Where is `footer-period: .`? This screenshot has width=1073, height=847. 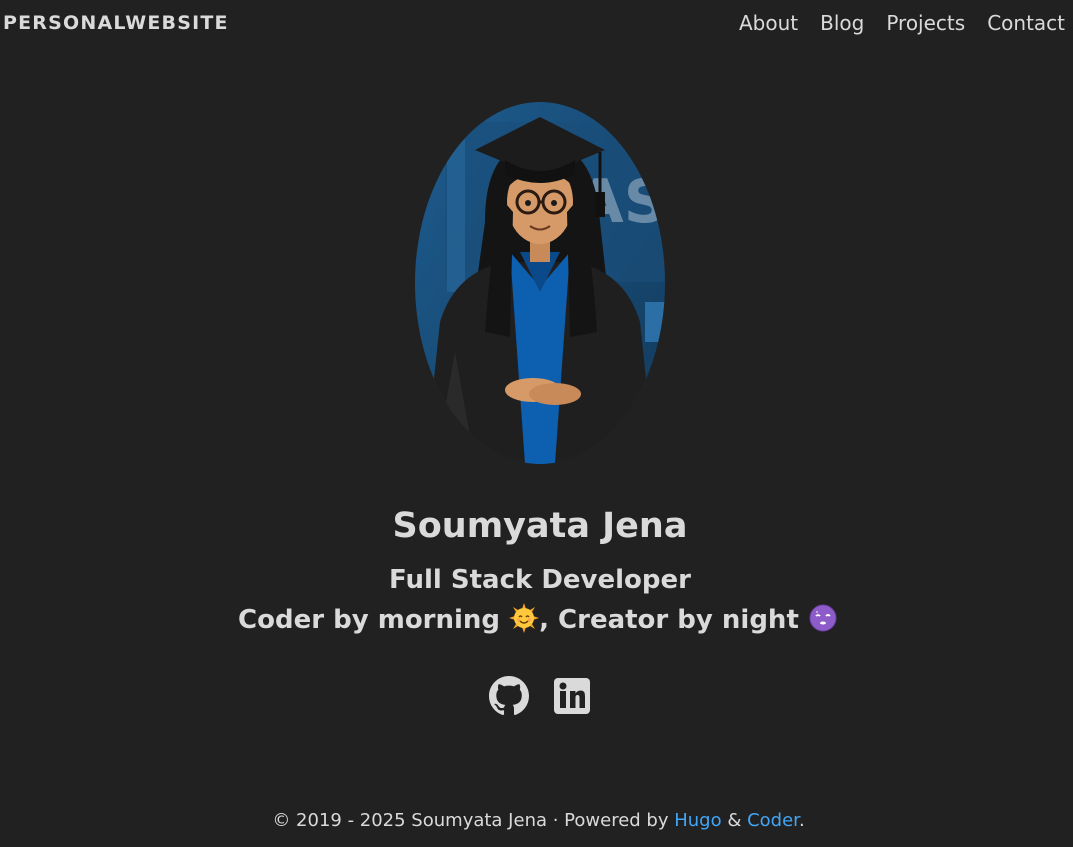 footer-period: . is located at coordinates (801, 820).